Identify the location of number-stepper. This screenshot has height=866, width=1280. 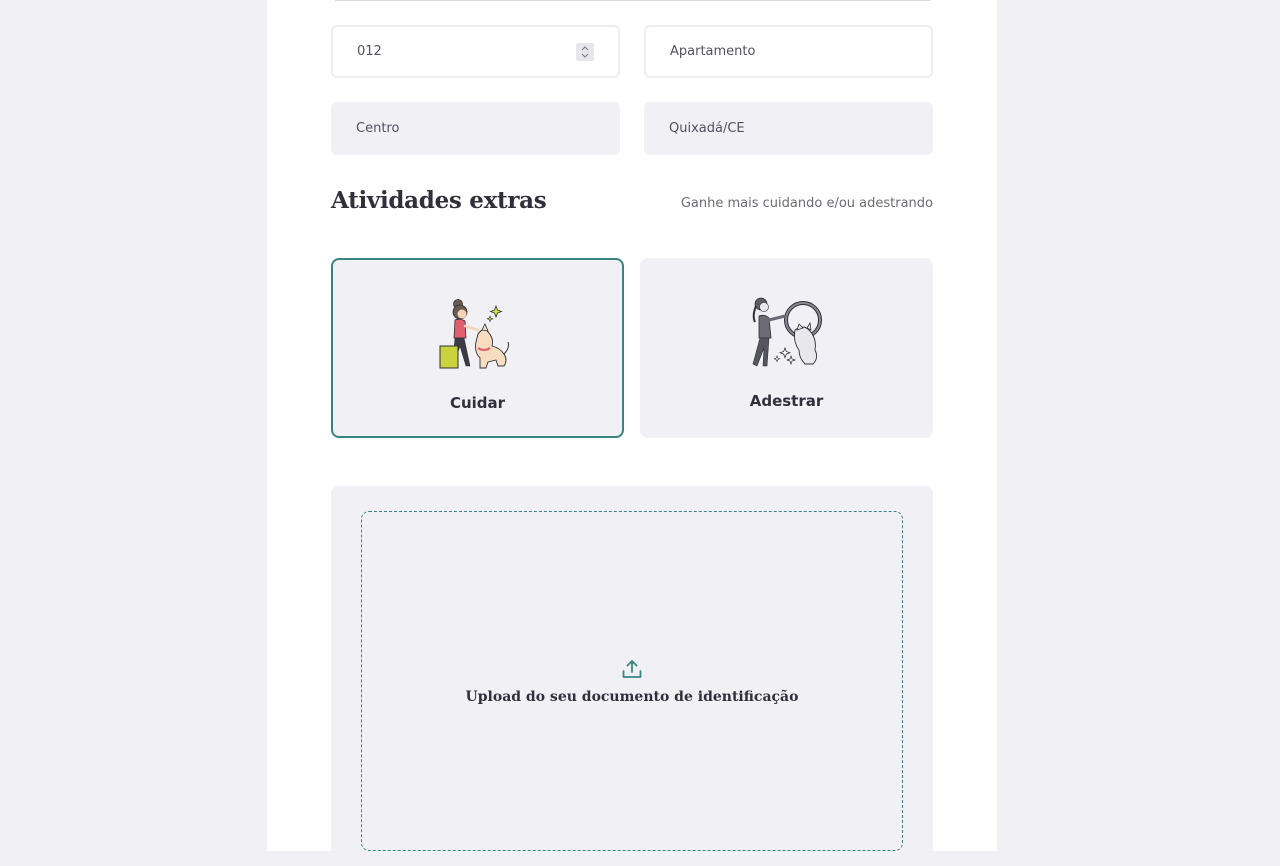
(585, 52).